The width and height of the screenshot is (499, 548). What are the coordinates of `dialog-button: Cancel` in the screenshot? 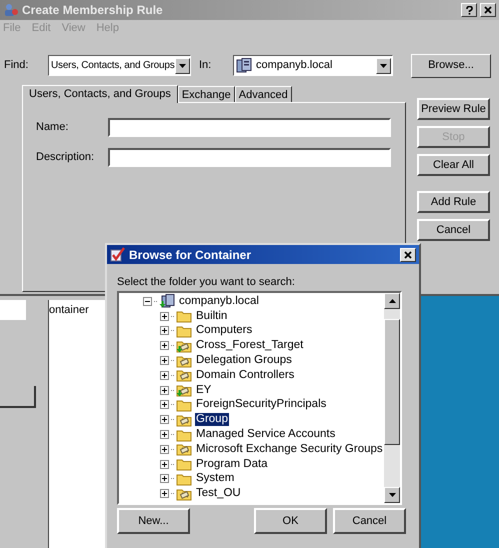 It's located at (369, 521).